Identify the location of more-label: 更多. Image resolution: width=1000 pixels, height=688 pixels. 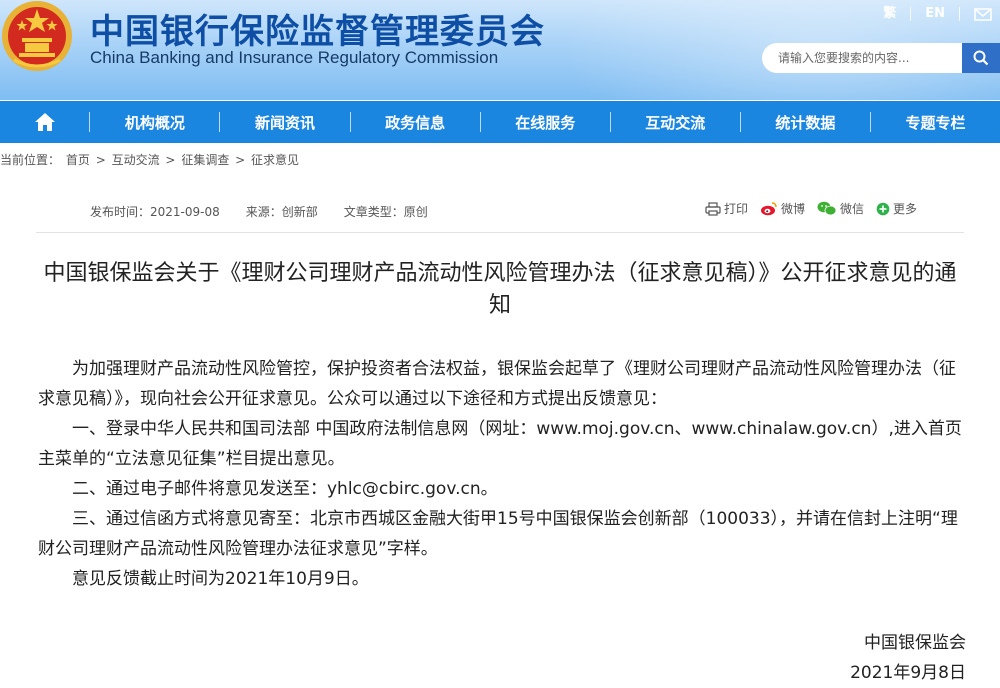
(905, 209).